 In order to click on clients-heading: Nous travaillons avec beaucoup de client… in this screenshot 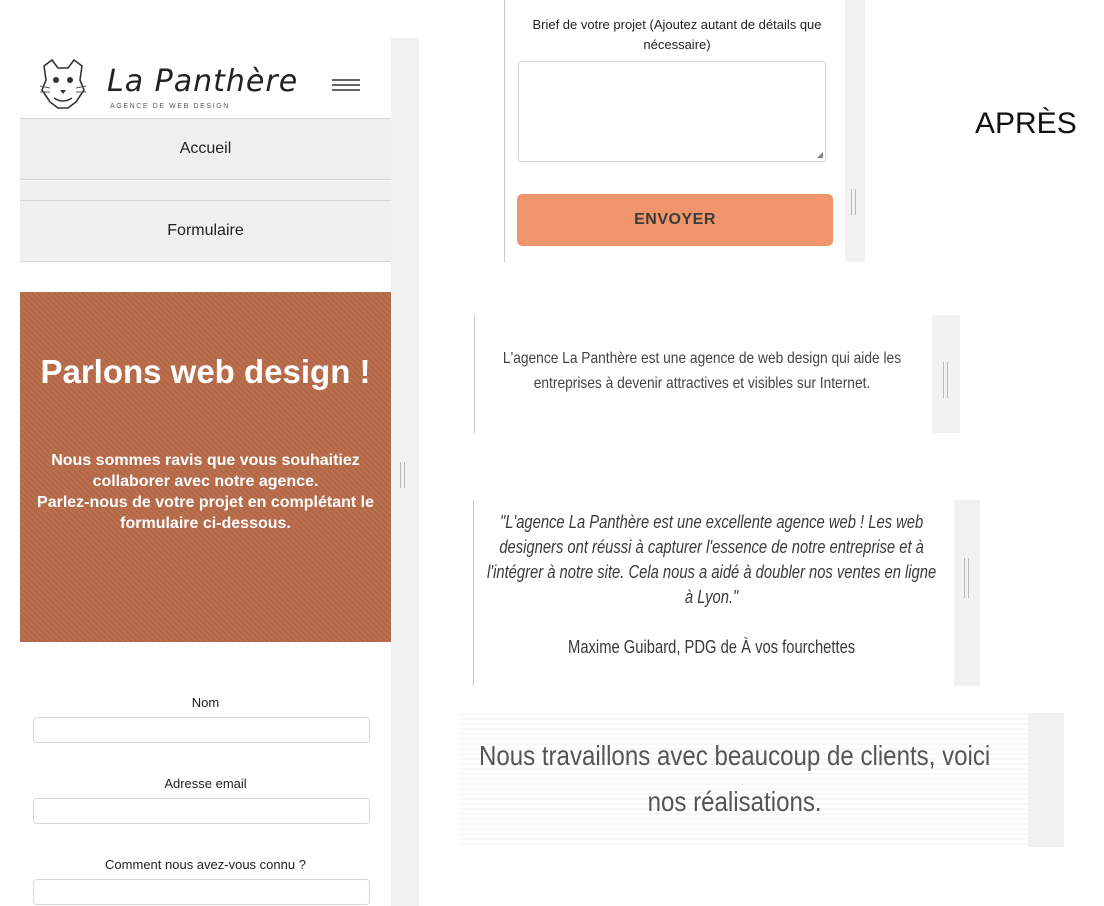, I will do `click(734, 778)`.